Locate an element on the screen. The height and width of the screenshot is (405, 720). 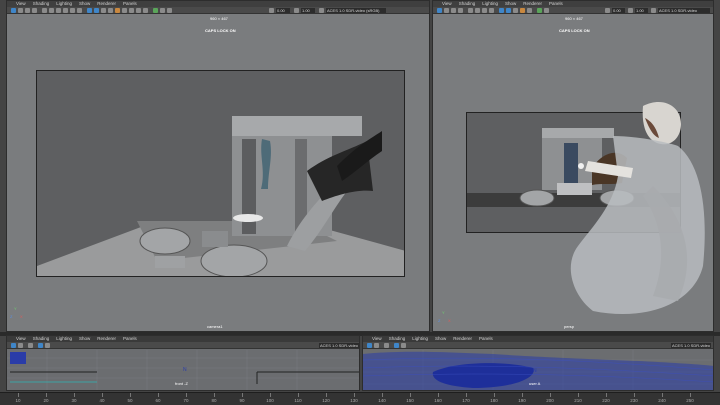
time-slider-tick-label: 130 is located at coordinates (354, 400).